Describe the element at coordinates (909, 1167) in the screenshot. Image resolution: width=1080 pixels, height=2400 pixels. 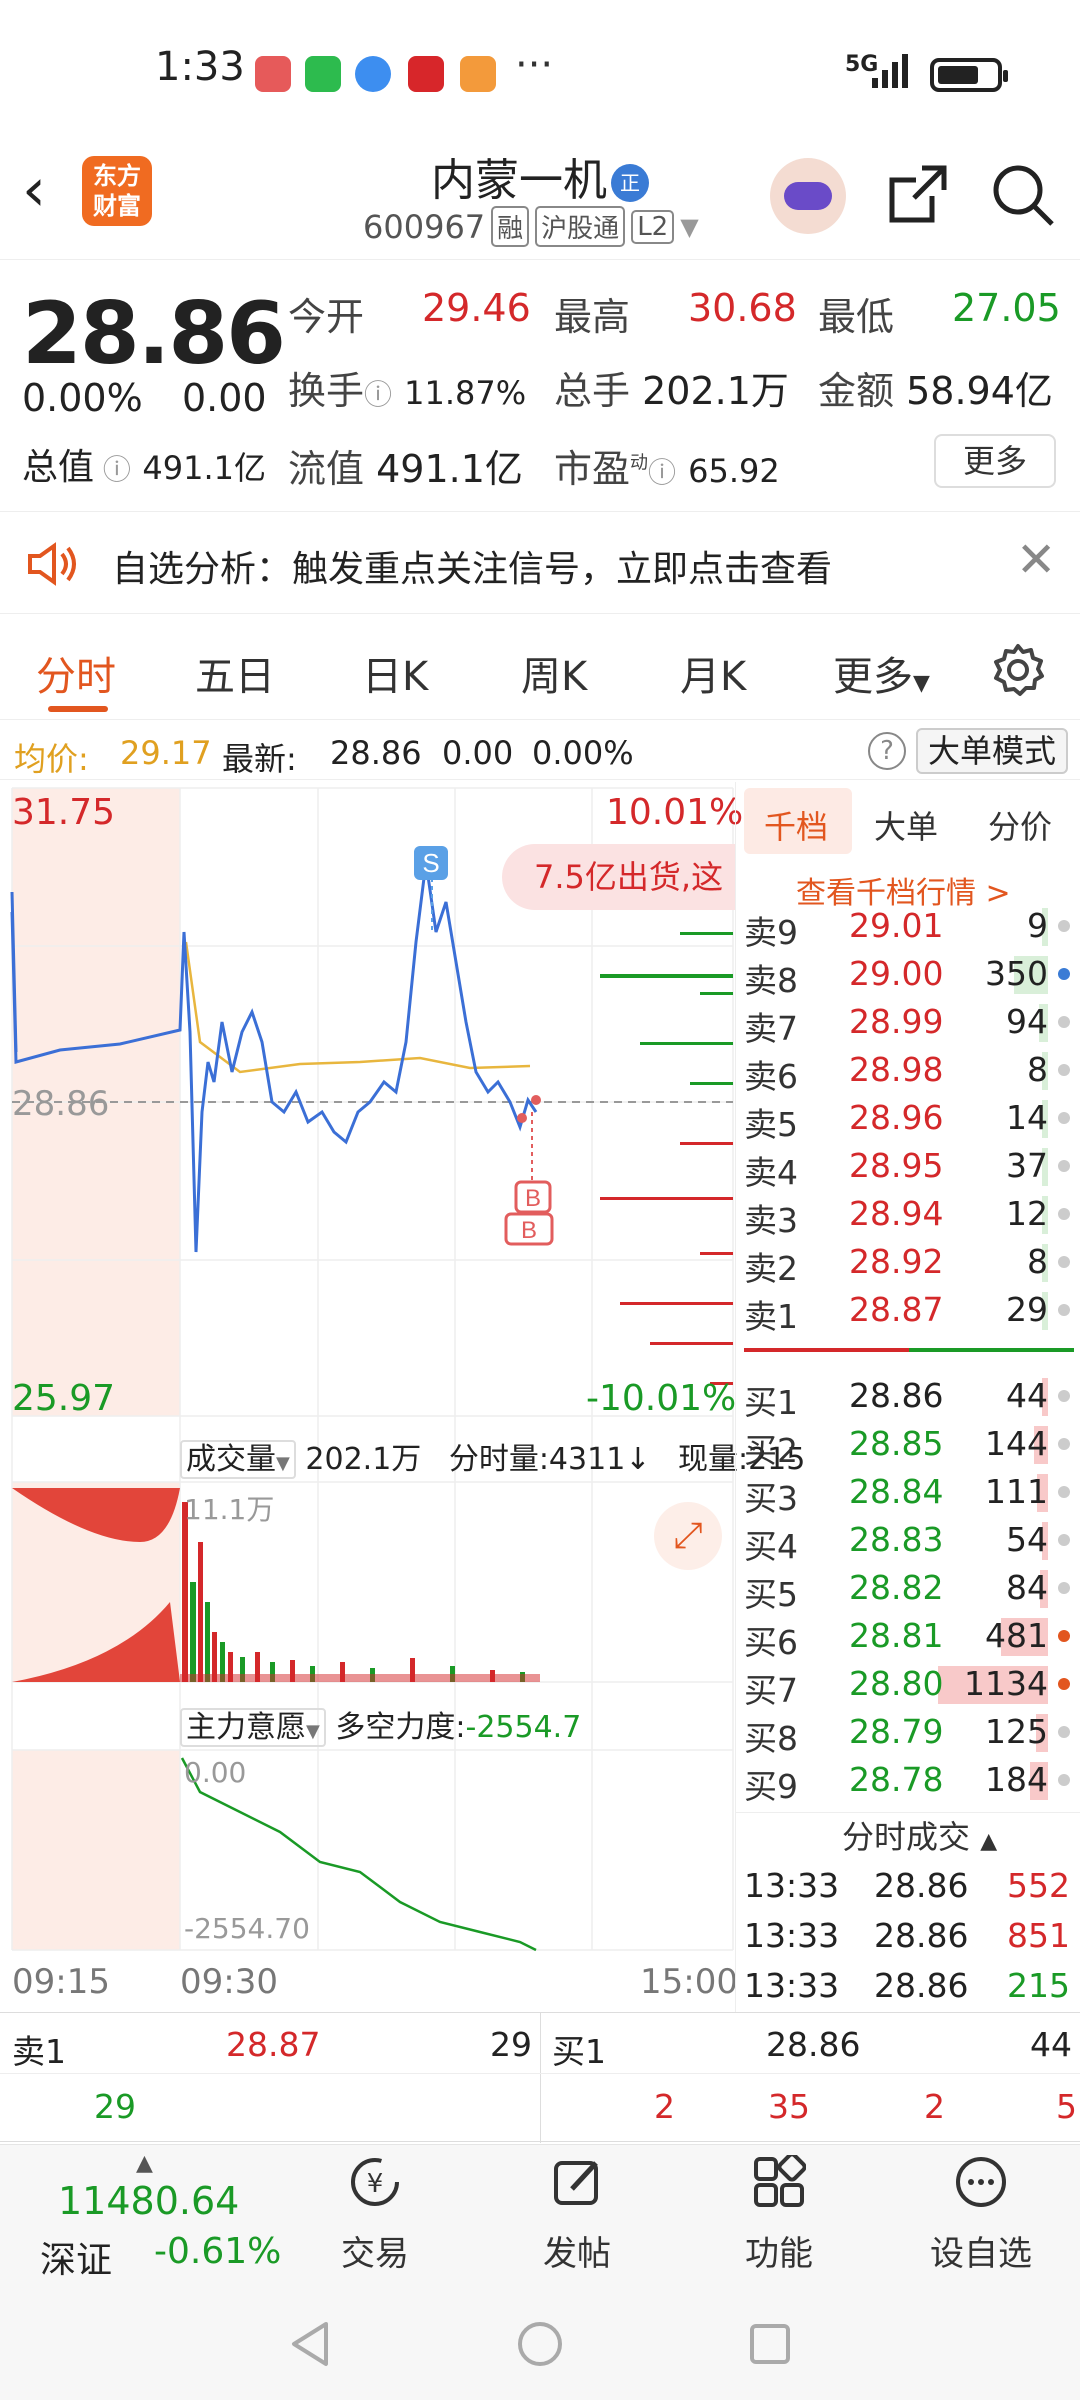
I see `ask-row: 卖4 28.95 37` at that location.